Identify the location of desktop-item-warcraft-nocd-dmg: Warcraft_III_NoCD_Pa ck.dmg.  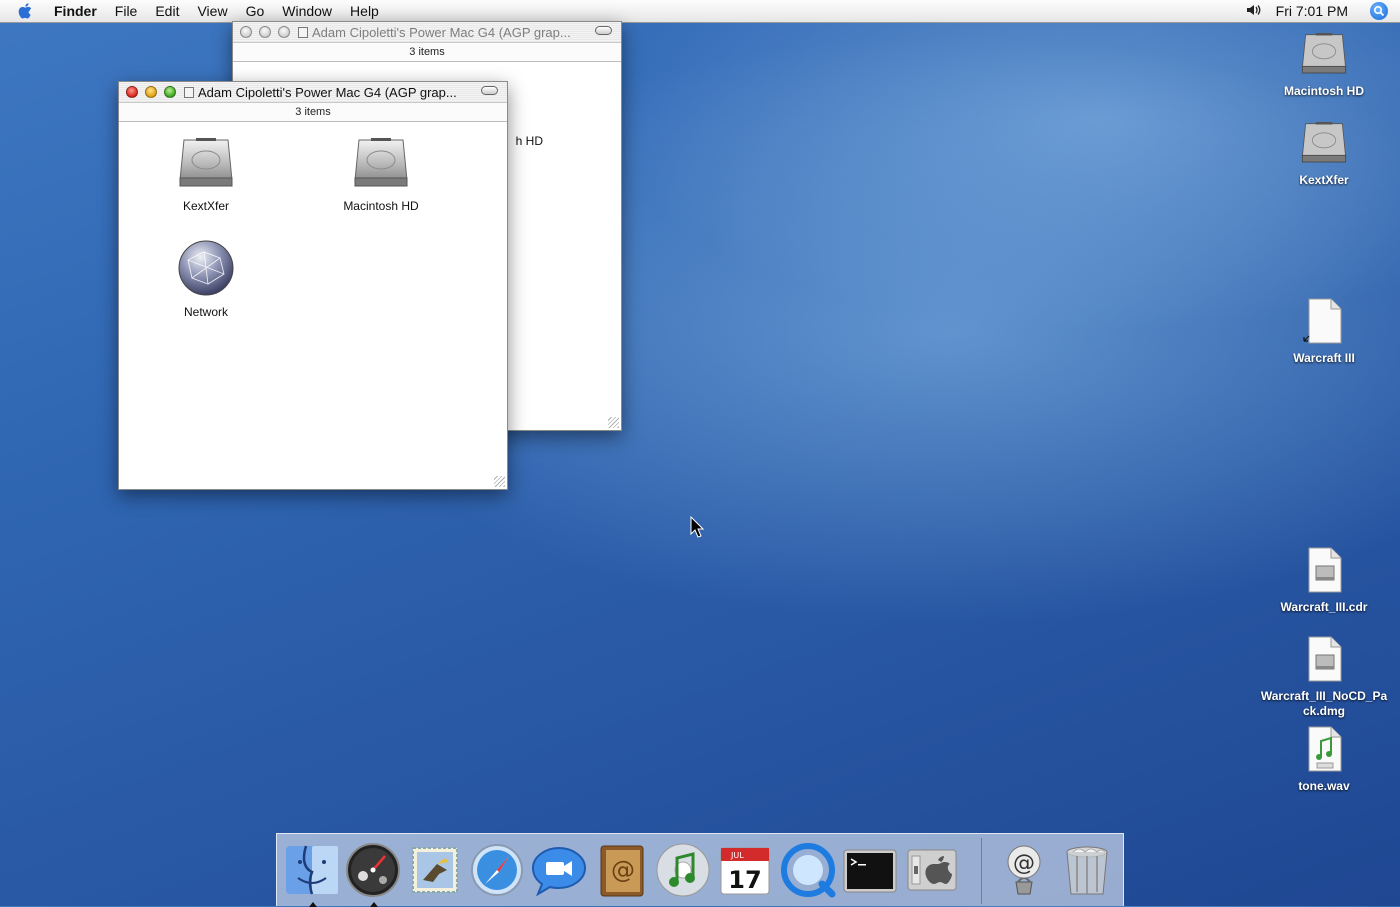
(1324, 677).